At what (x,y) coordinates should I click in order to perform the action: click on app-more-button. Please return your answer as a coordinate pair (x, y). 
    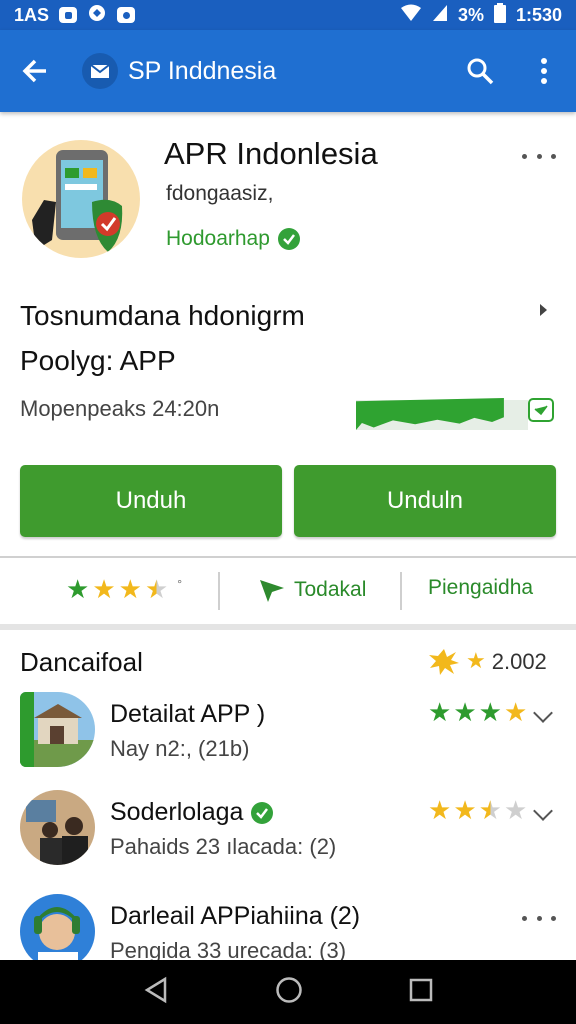
    Looking at the image, I should click on (539, 156).